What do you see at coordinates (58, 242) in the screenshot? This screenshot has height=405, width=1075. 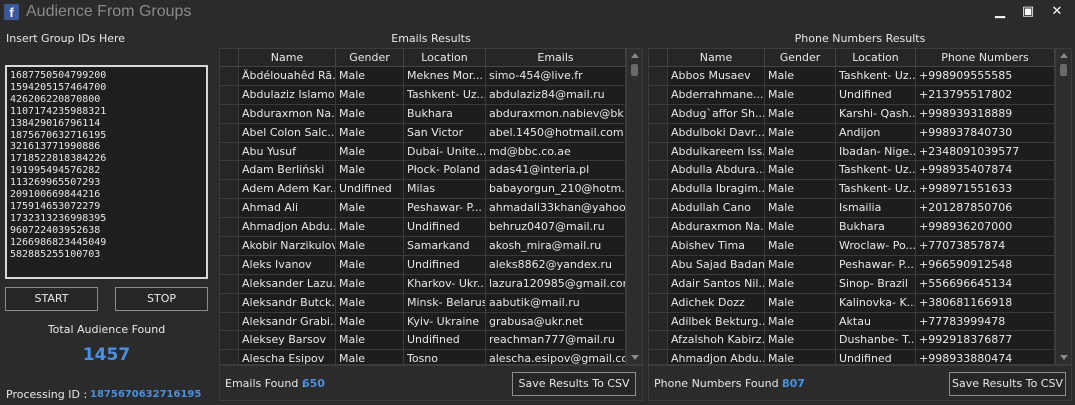 I see `group-id-line: 1266986823445049` at bounding box center [58, 242].